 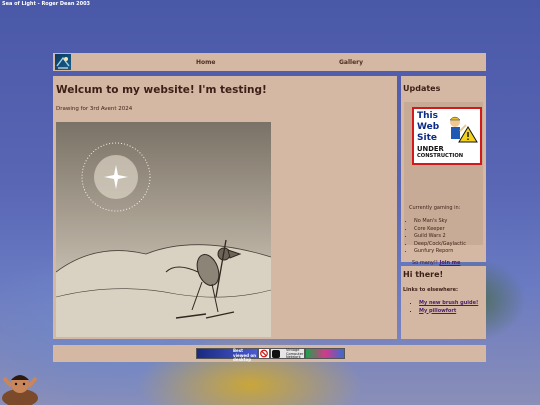 I want to click on links-label: Links to elsewhere:, so click(x=430, y=290).